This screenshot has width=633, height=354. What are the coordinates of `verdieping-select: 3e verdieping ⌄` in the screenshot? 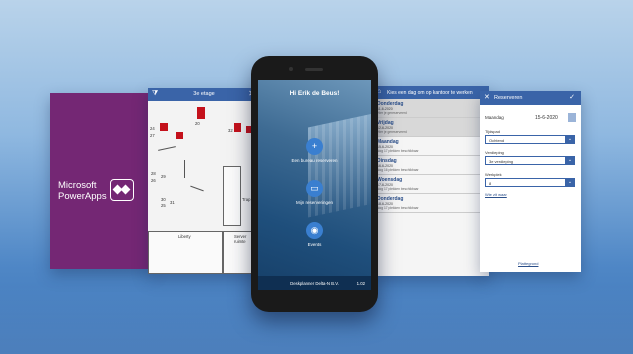 It's located at (530, 160).